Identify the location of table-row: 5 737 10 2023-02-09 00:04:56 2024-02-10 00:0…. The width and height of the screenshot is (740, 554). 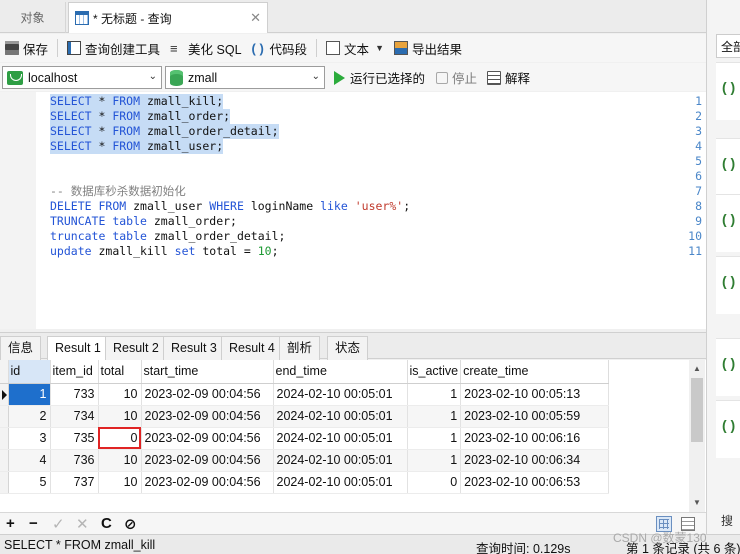
(305, 482).